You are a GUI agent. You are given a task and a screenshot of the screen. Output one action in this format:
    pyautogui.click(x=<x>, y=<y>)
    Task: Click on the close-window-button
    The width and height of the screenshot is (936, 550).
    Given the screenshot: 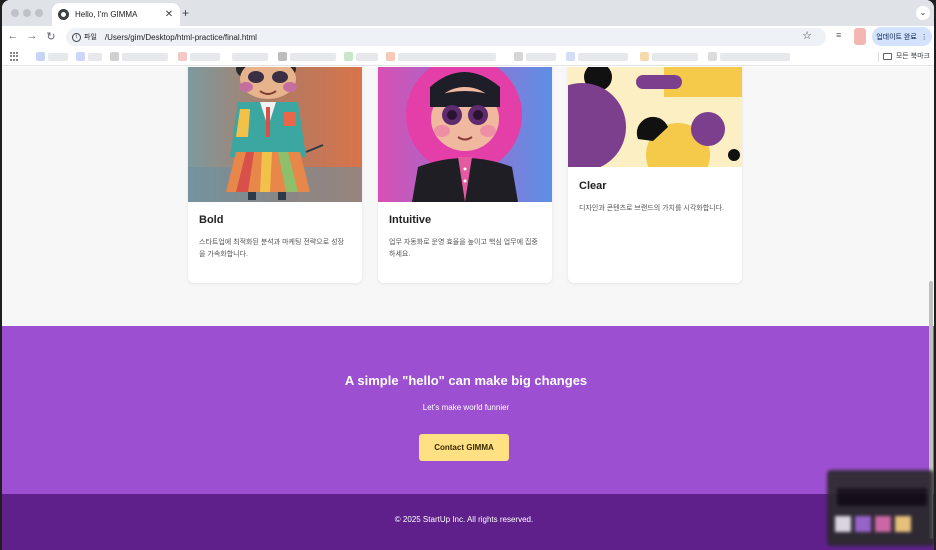 What is the action you would take?
    pyautogui.click(x=15, y=13)
    